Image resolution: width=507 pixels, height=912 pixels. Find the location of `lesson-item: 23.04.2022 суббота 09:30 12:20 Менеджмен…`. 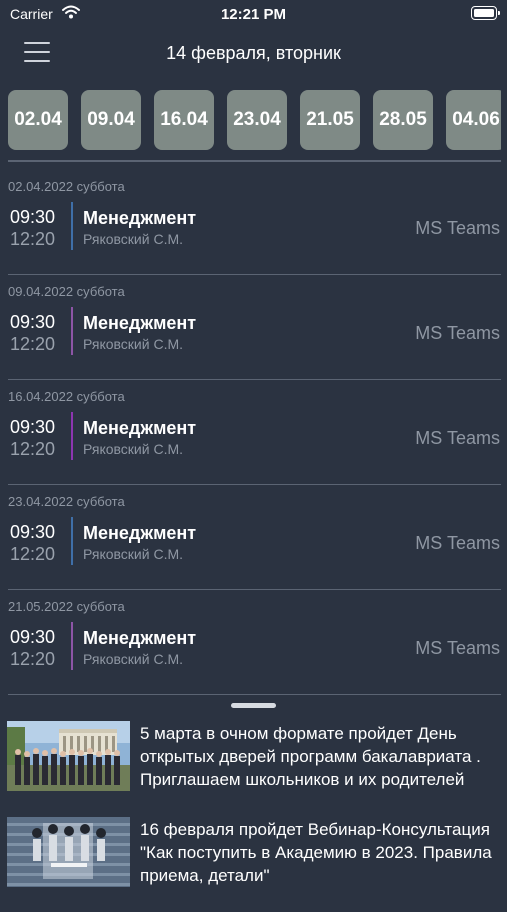

lesson-item: 23.04.2022 суббота 09:30 12:20 Менеджмен… is located at coordinates (253, 537).